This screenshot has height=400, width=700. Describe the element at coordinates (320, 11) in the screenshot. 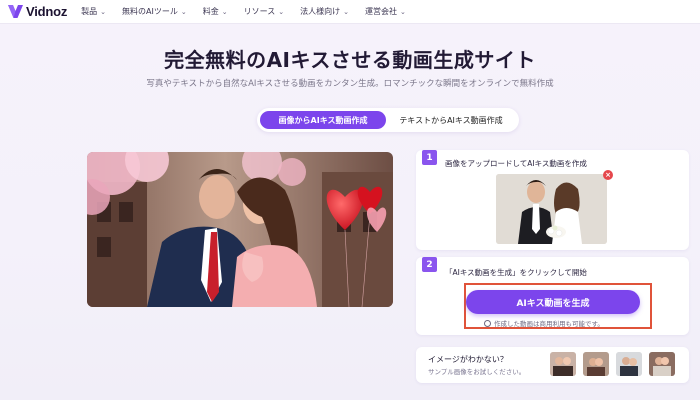

I see `nav-item-label: 法人様向け` at that location.